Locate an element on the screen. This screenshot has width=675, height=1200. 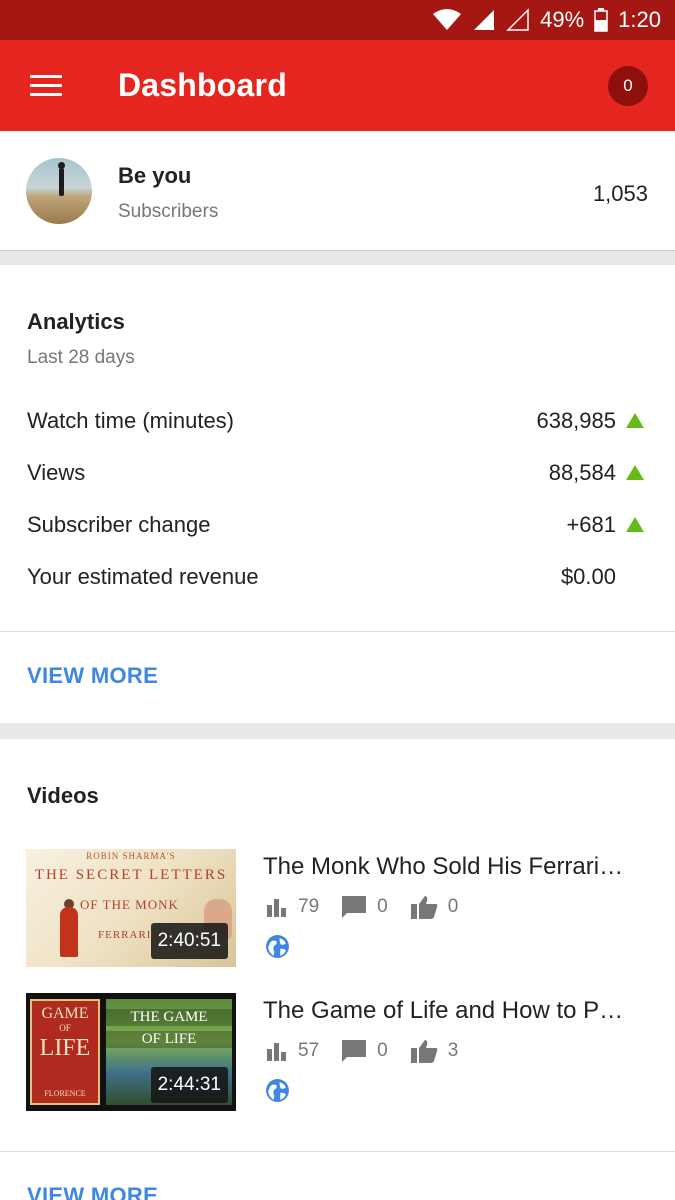
likes-stat: 3 is located at coordinates (434, 1051).